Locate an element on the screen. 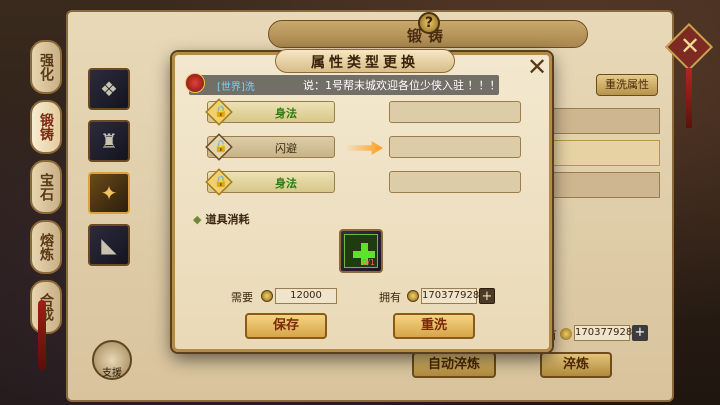 This screenshot has height=405, width=720. item-slot-inner: 0/1 is located at coordinates (361, 251).